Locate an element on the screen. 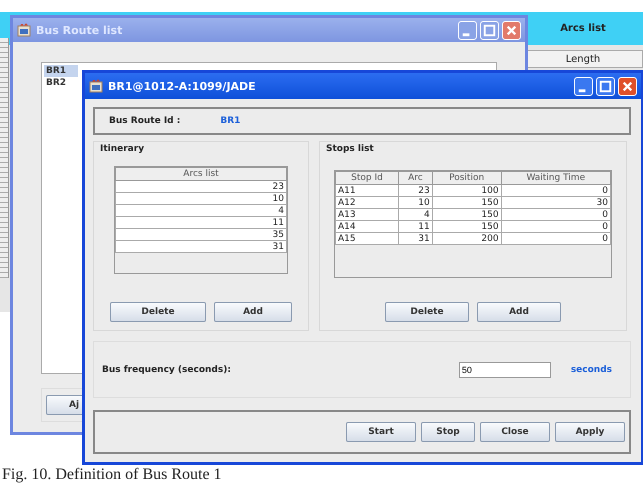 Image resolution: width=643 pixels, height=483 pixels. column-header: Position is located at coordinates (467, 178).